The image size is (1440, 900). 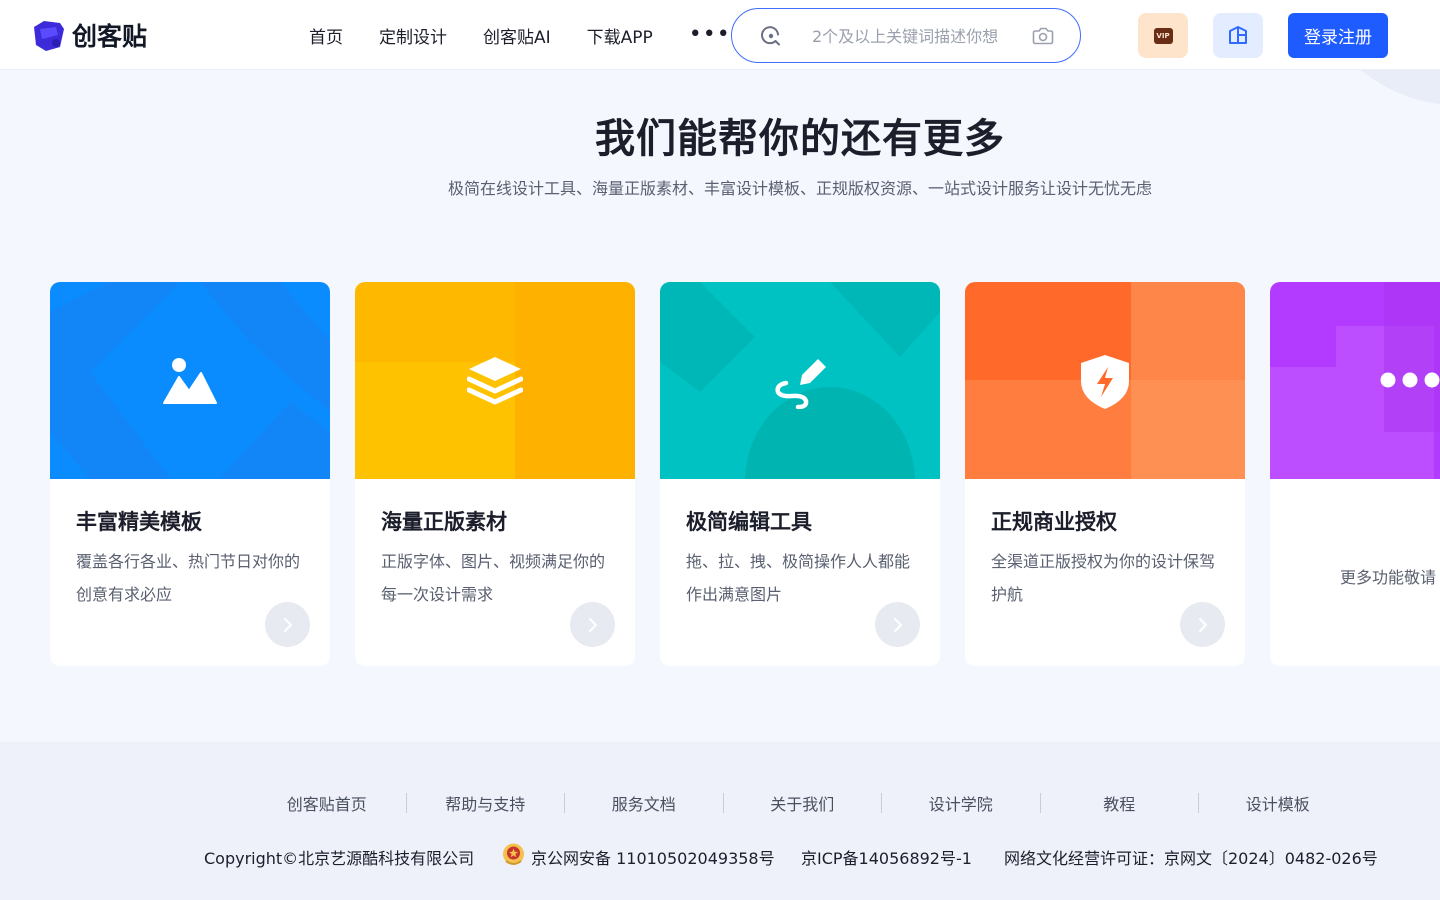 I want to click on footer-links: 创客贴首页 帮助与支持 服务文档 关于我们 设计学院 教程 设计模板, so click(x=802, y=803).